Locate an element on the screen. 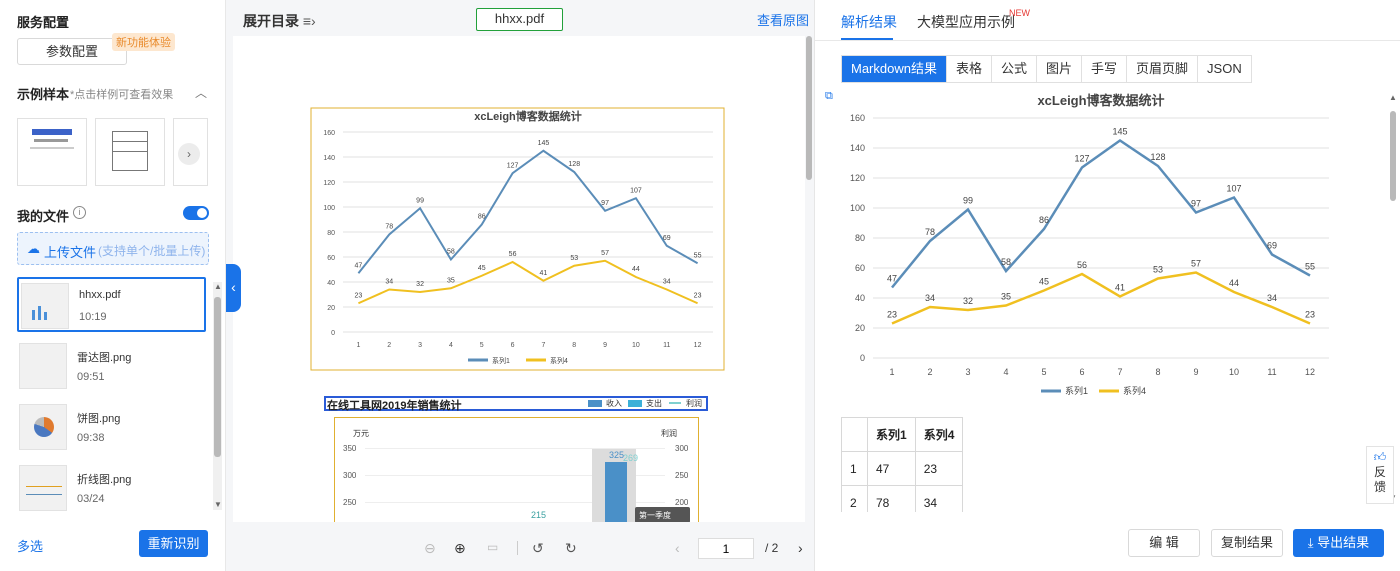  chart2-bar is located at coordinates (616, 492).